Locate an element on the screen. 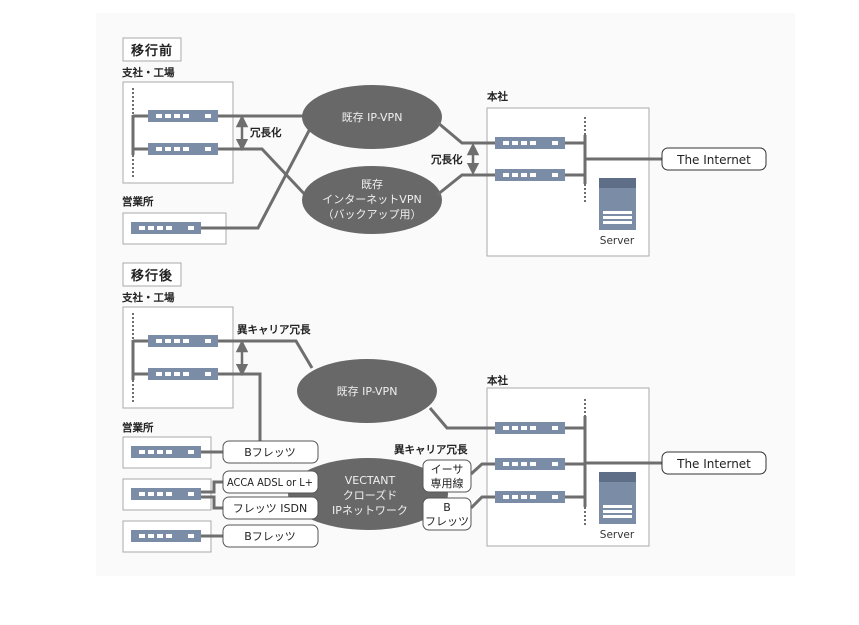  redundancy-label: 冗長化 is located at coordinates (265, 132).